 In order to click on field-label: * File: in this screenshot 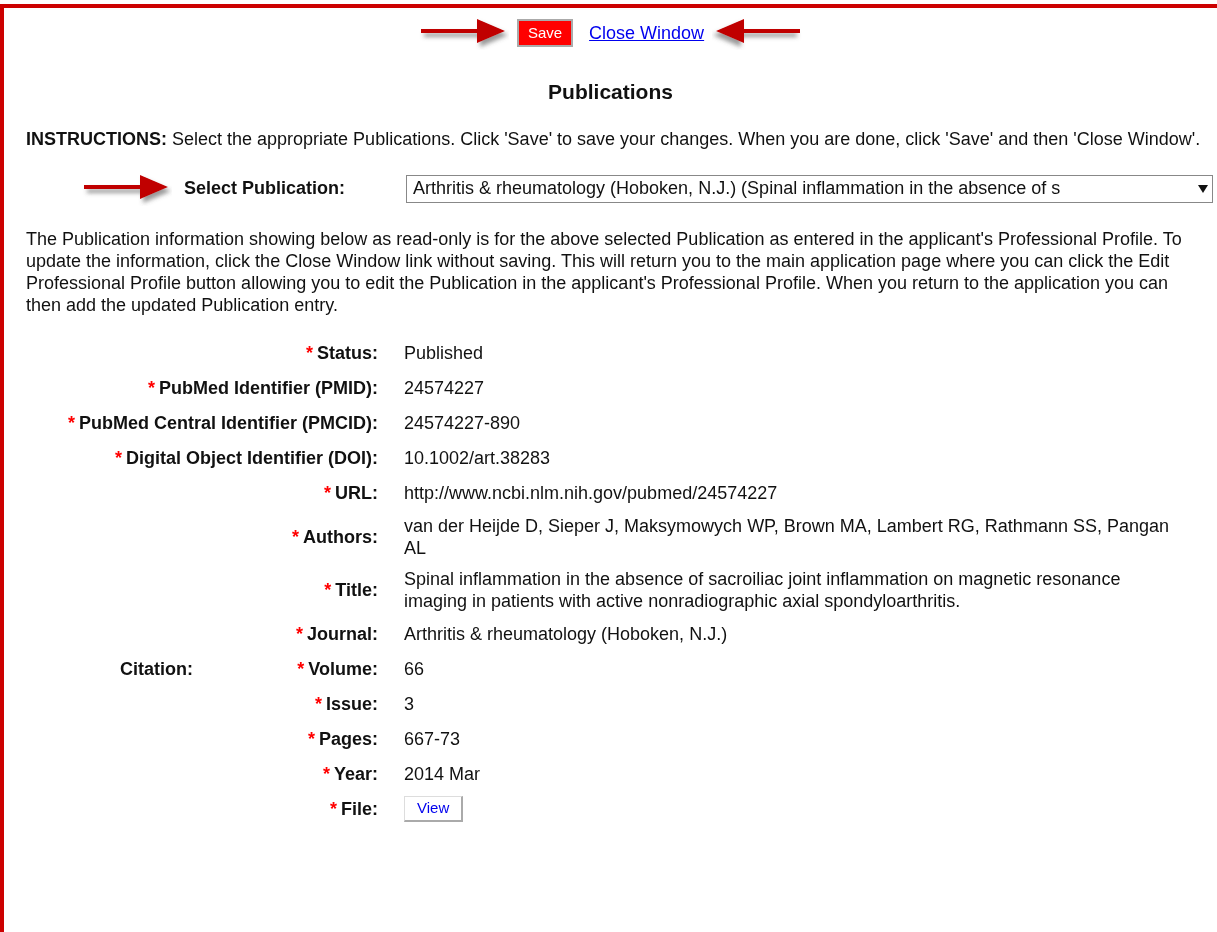, I will do `click(353, 808)`.